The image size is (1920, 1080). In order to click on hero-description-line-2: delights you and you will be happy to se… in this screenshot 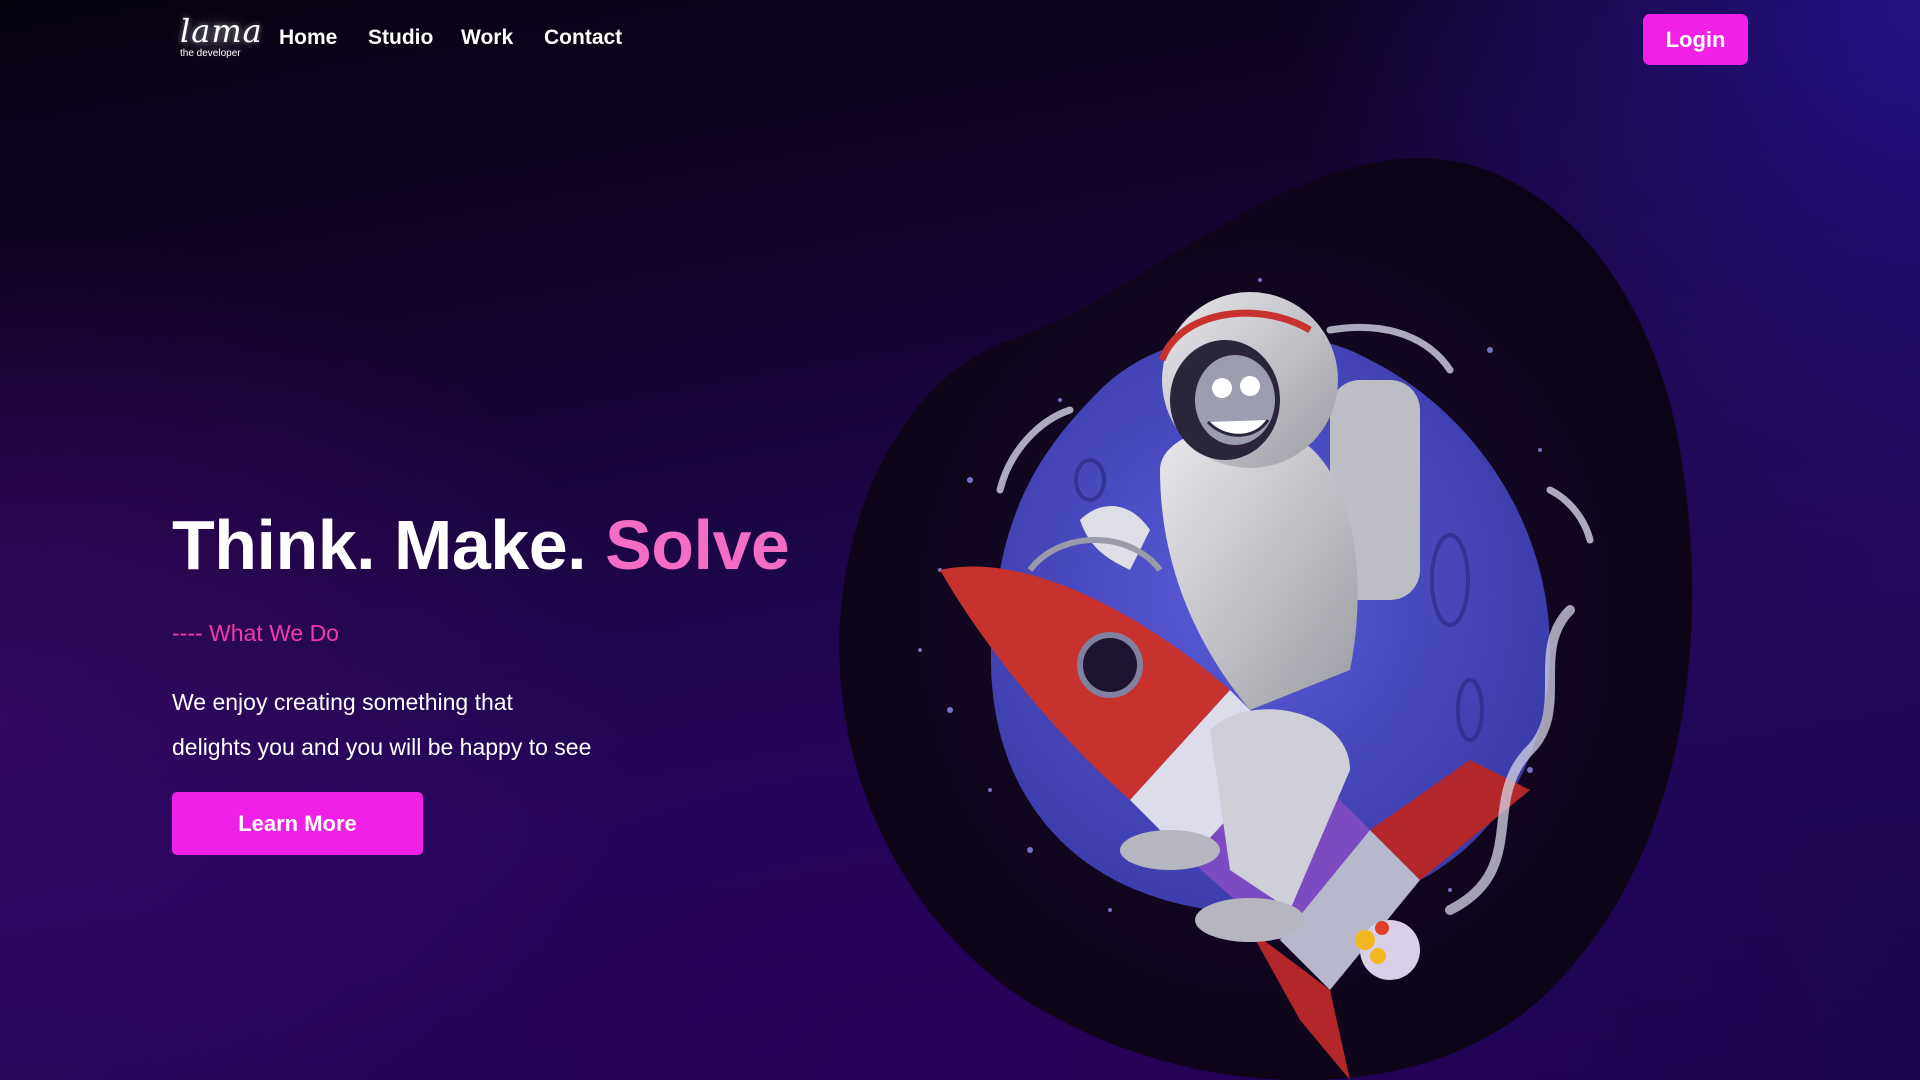, I will do `click(382, 747)`.